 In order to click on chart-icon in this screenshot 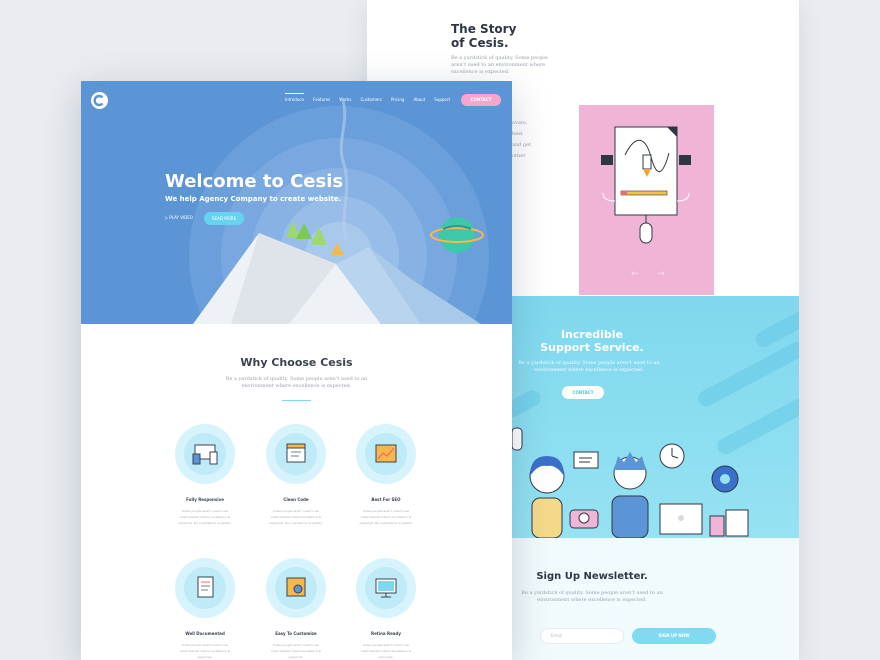, I will do `click(386, 453)`.